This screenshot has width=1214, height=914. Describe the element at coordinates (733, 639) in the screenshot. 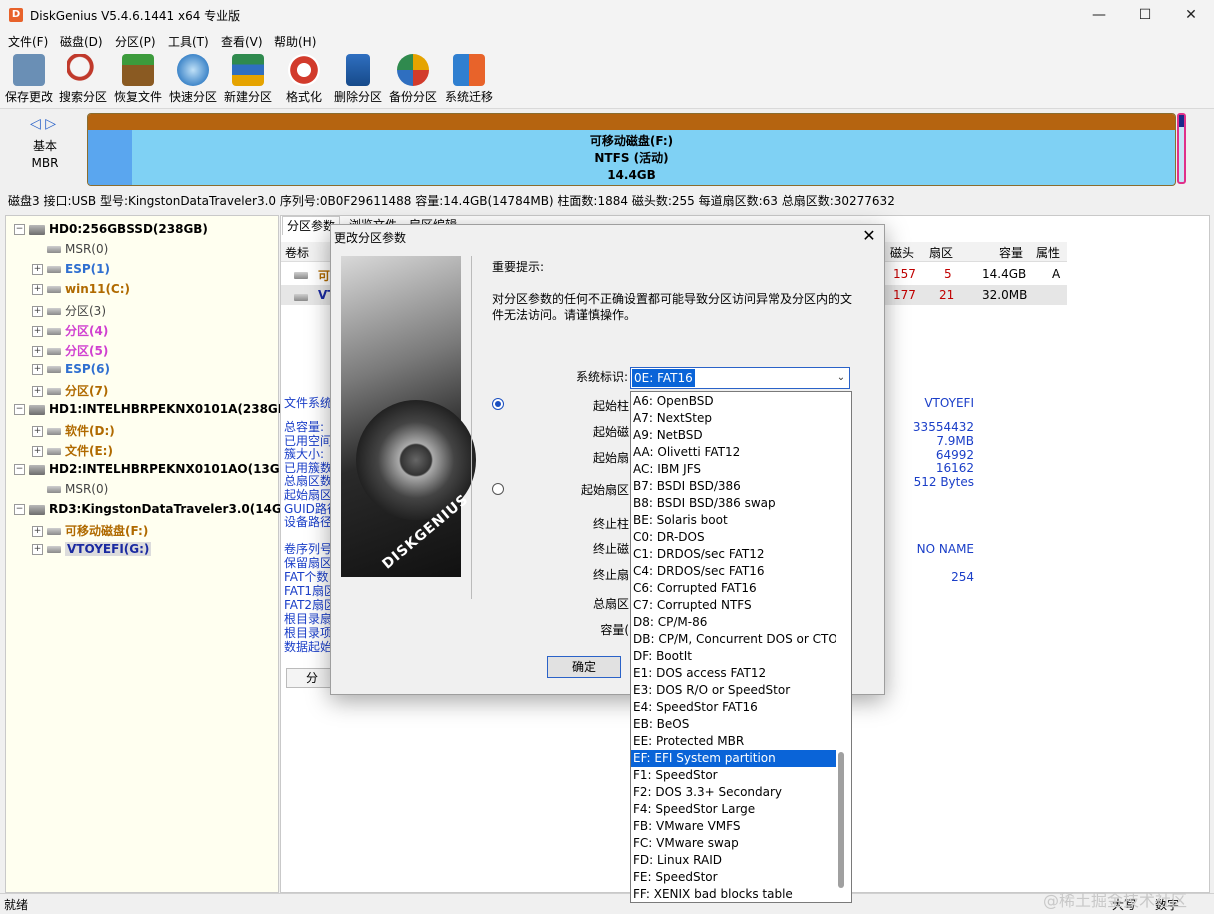

I see `dropdown-option: DB: CP/M, Concurrent DOS or CTOS` at that location.